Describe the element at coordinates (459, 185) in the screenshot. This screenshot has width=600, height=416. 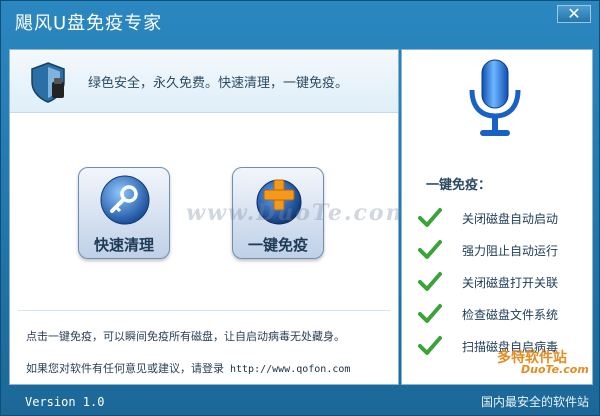
I see `immune-title: 一键免疫：` at that location.